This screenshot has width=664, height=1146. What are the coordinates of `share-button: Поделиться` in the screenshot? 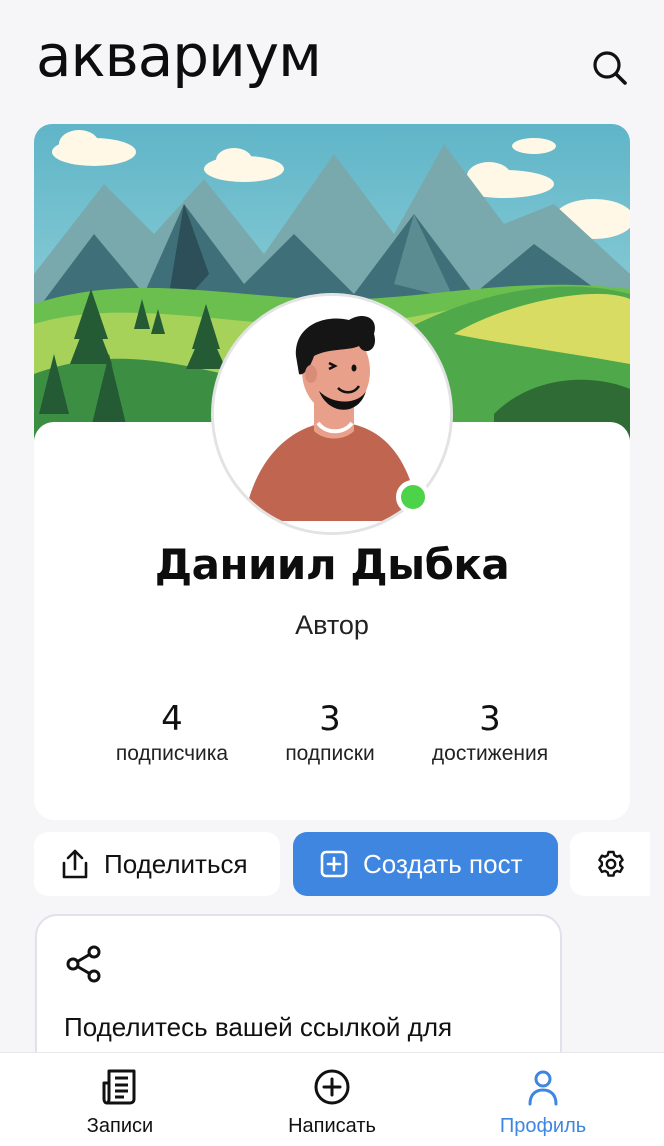 It's located at (157, 864).